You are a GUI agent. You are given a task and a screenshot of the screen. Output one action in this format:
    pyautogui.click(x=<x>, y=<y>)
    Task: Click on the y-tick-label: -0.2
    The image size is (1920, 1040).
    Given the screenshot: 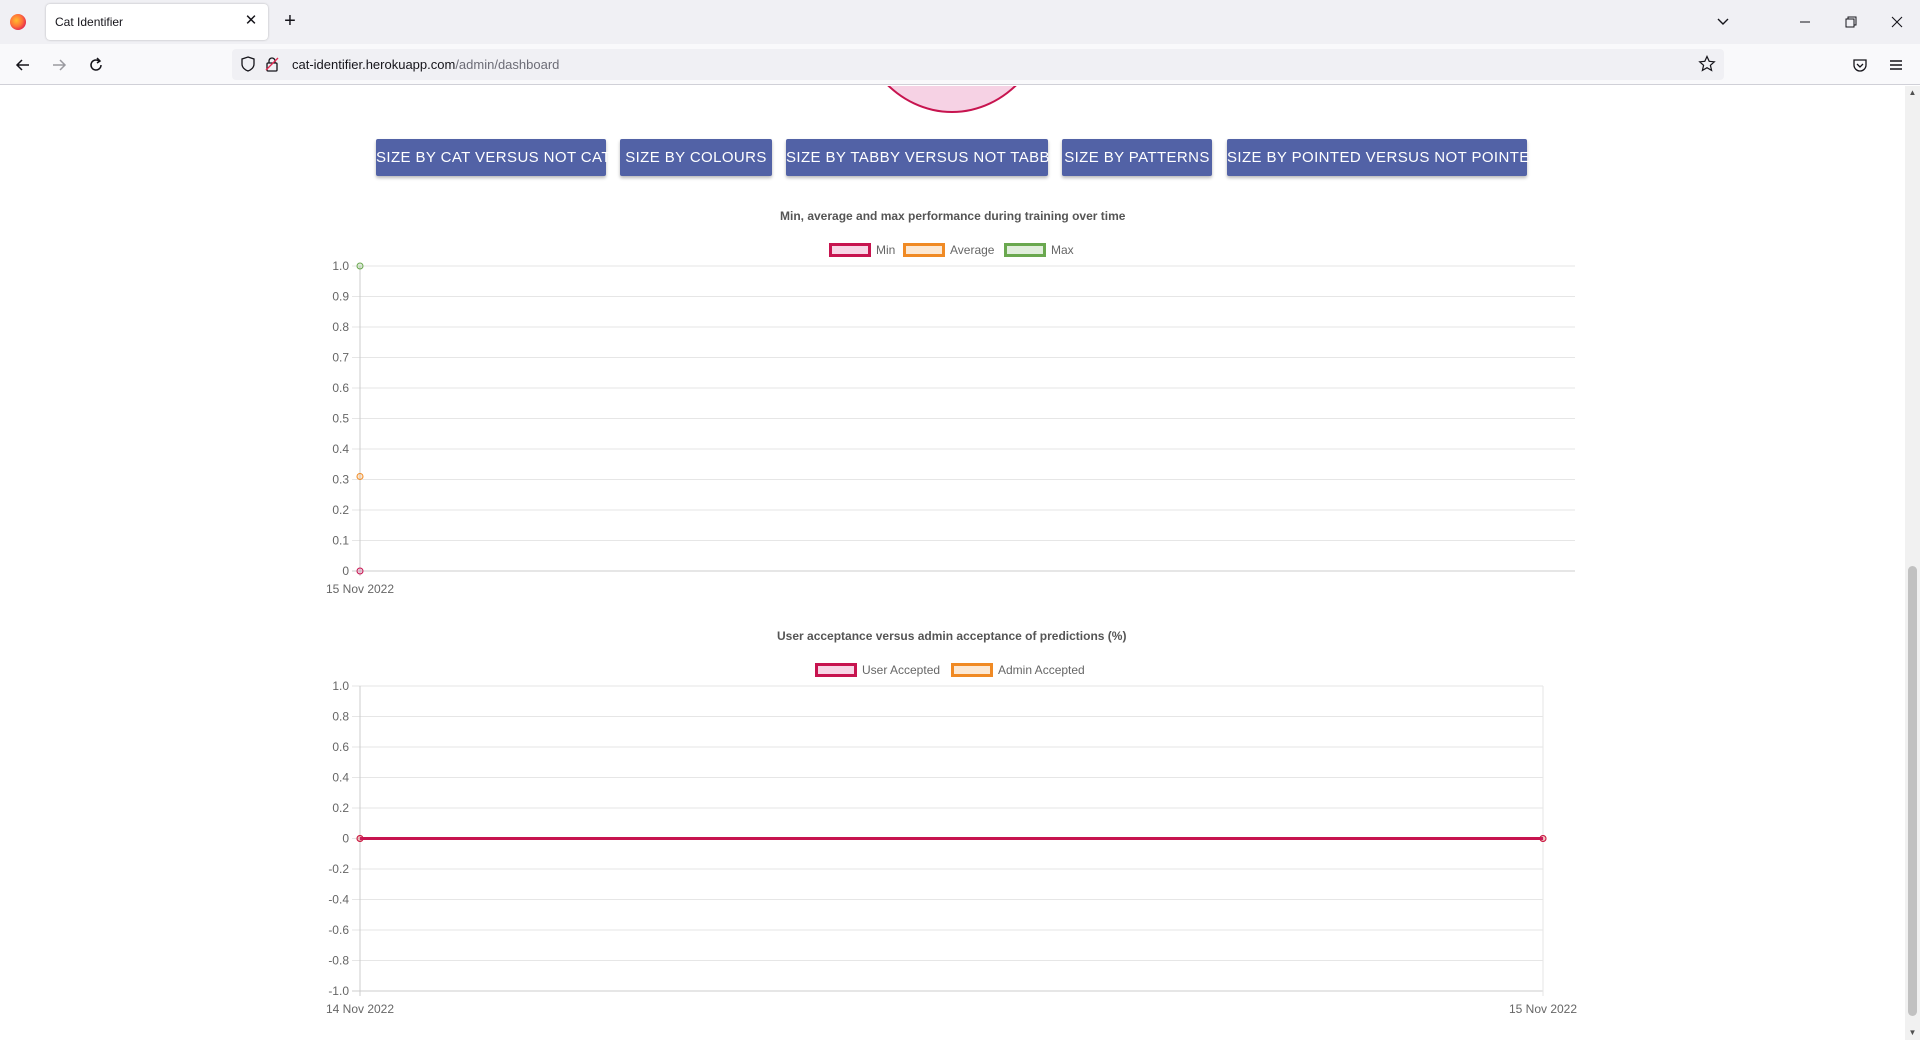 What is the action you would take?
    pyautogui.click(x=338, y=869)
    